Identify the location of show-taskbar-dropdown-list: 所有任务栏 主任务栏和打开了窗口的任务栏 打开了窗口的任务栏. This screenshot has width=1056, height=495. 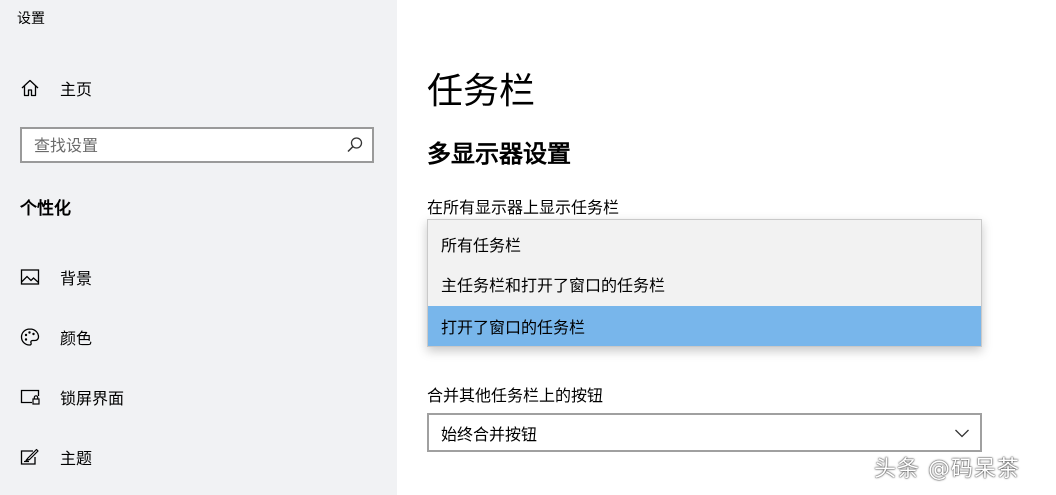
(704, 283).